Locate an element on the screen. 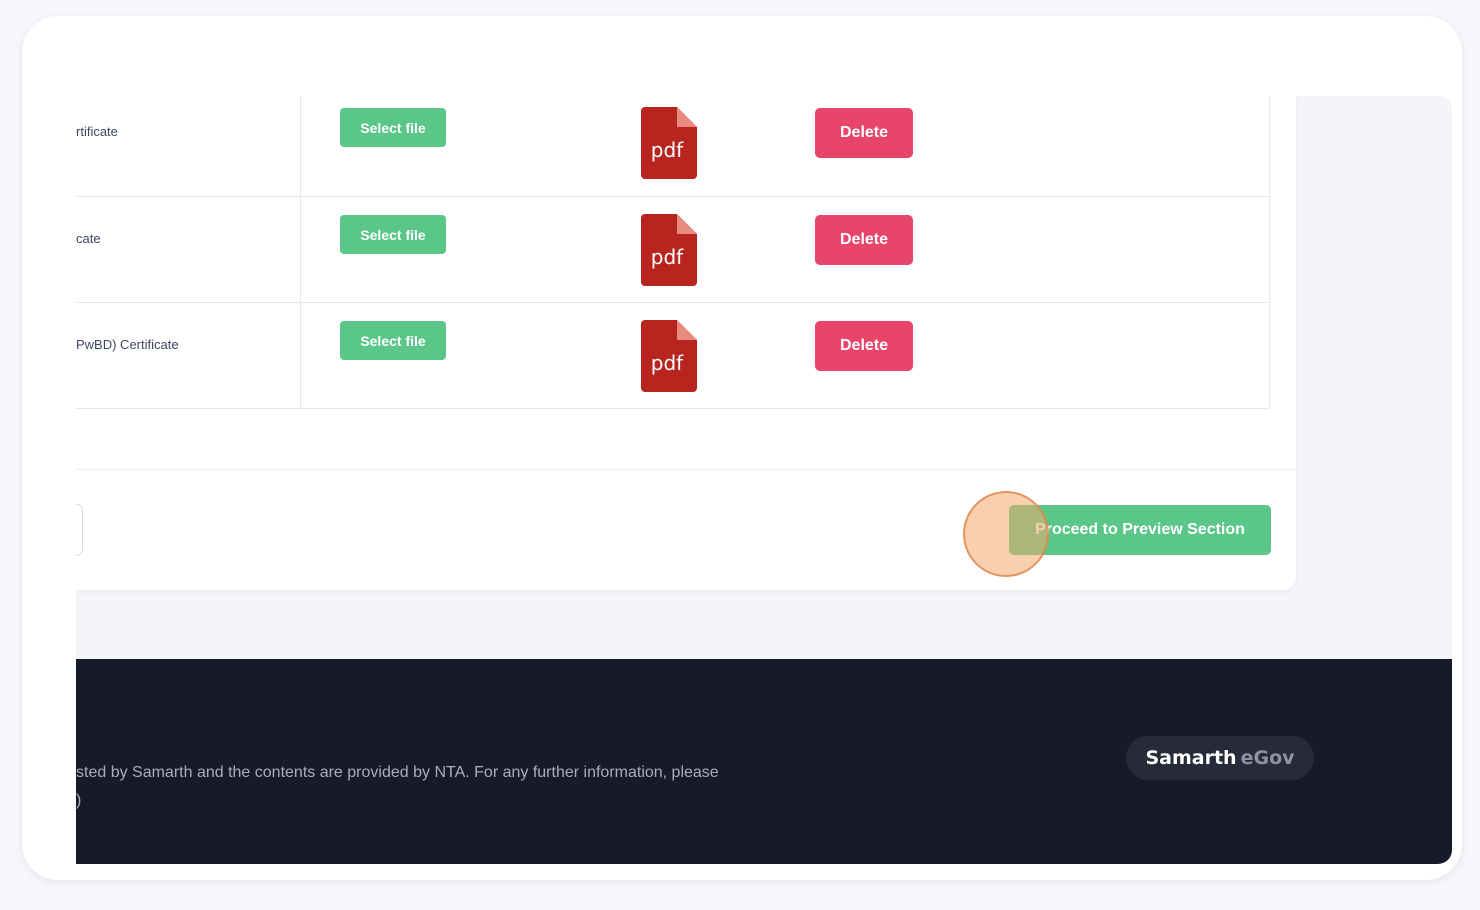 This screenshot has height=910, width=1480. table-row: PwBD) Certificate Select file pdf Delete is located at coordinates (673, 355).